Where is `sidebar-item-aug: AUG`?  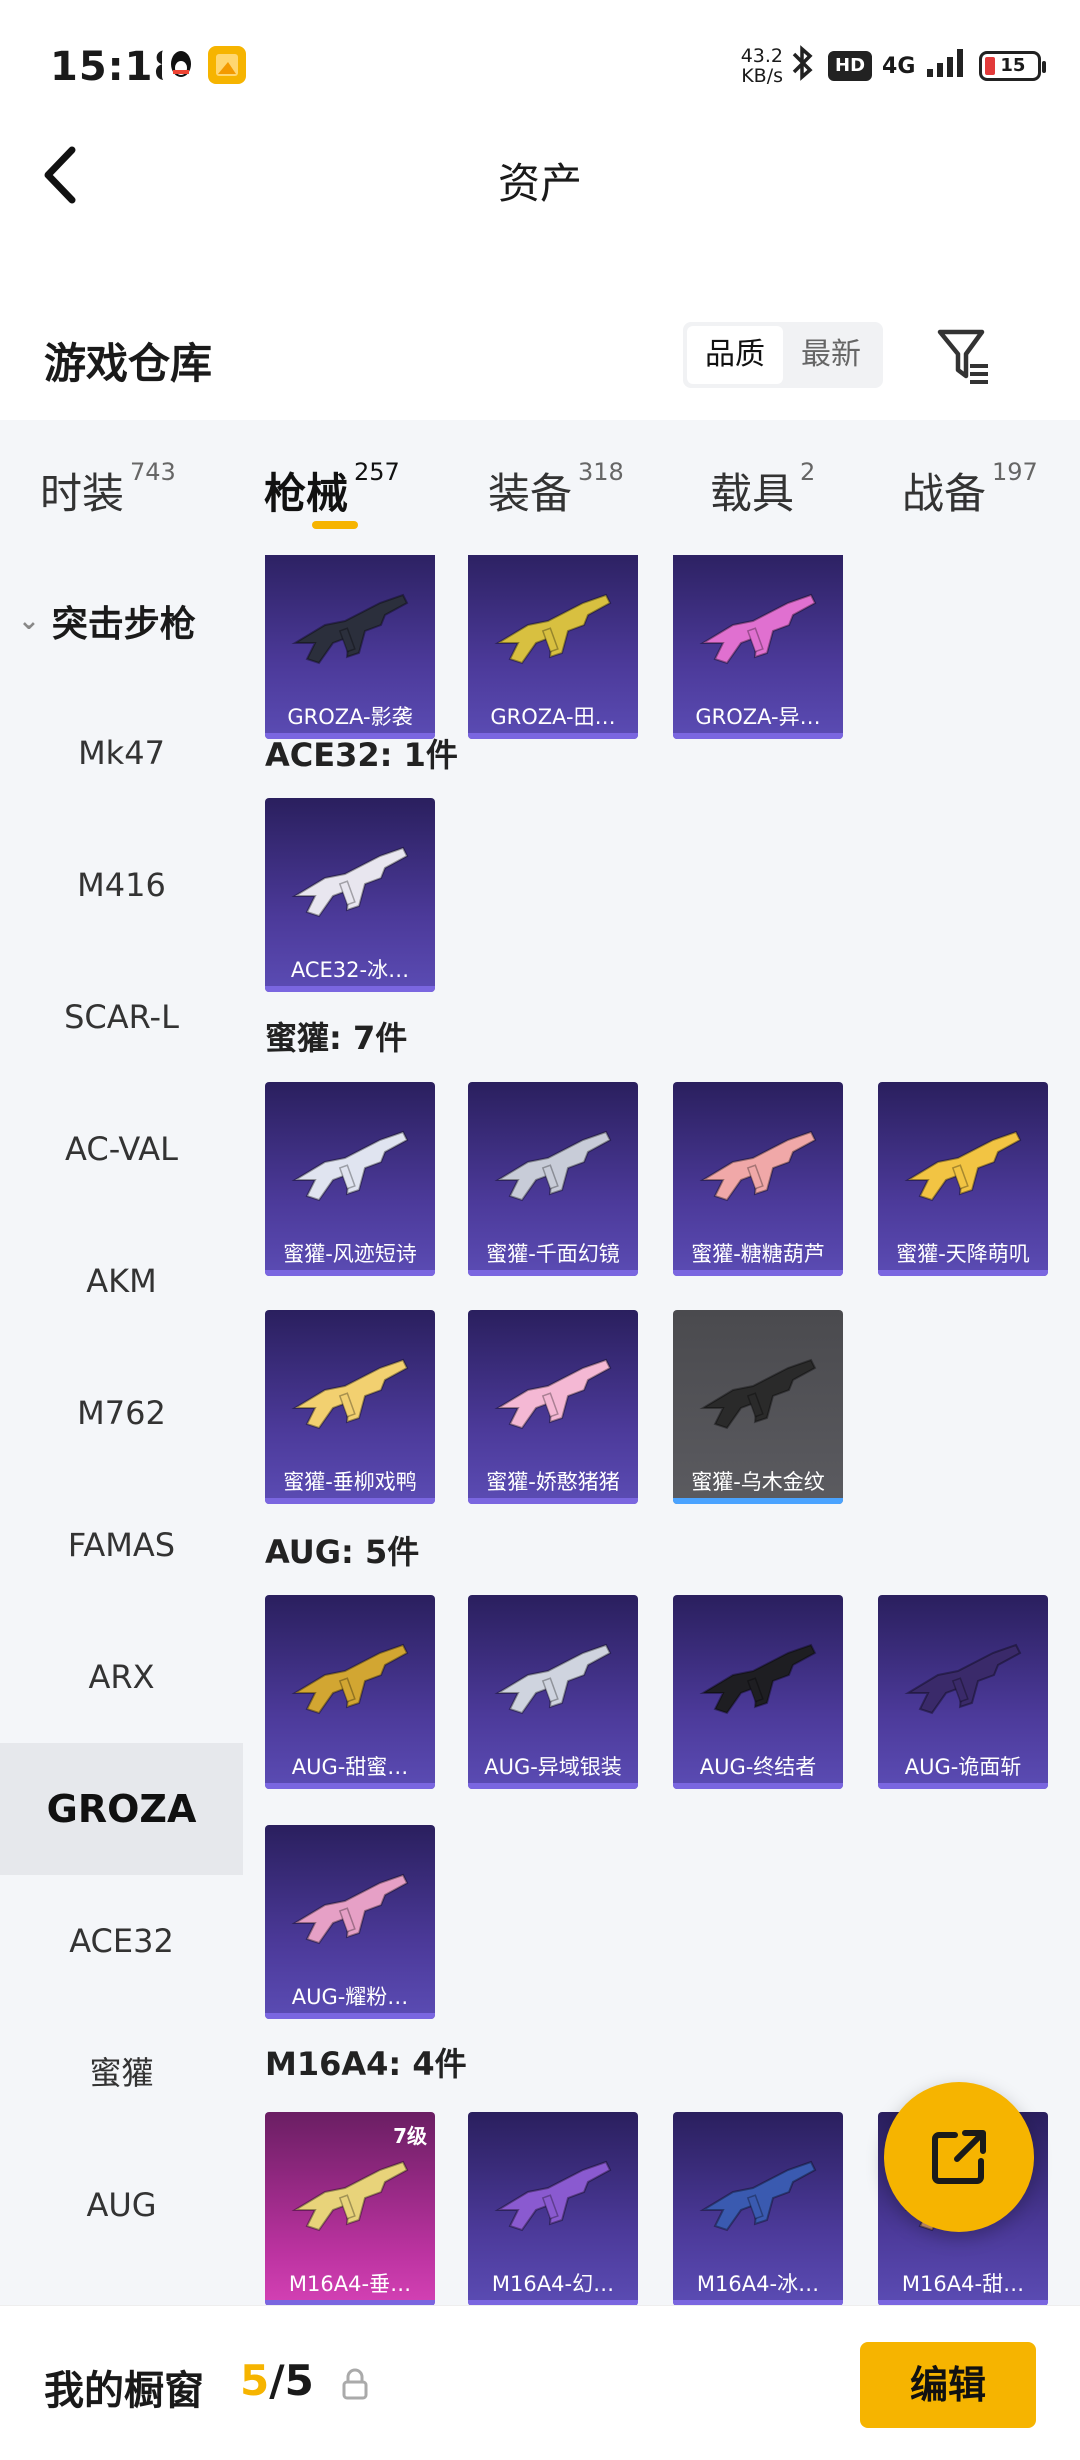 sidebar-item-aug: AUG is located at coordinates (121, 2205).